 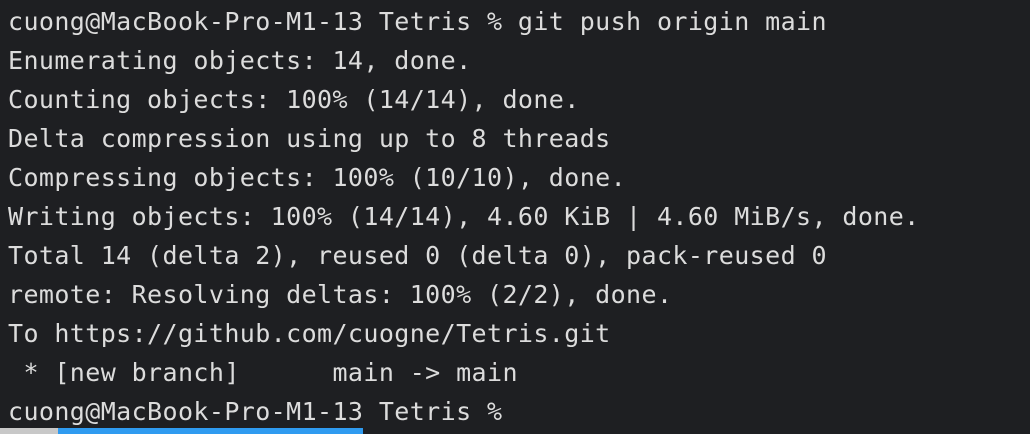 I want to click on terminal-line-output: To https://github.com/cuogne/Tetris.git, so click(x=309, y=333).